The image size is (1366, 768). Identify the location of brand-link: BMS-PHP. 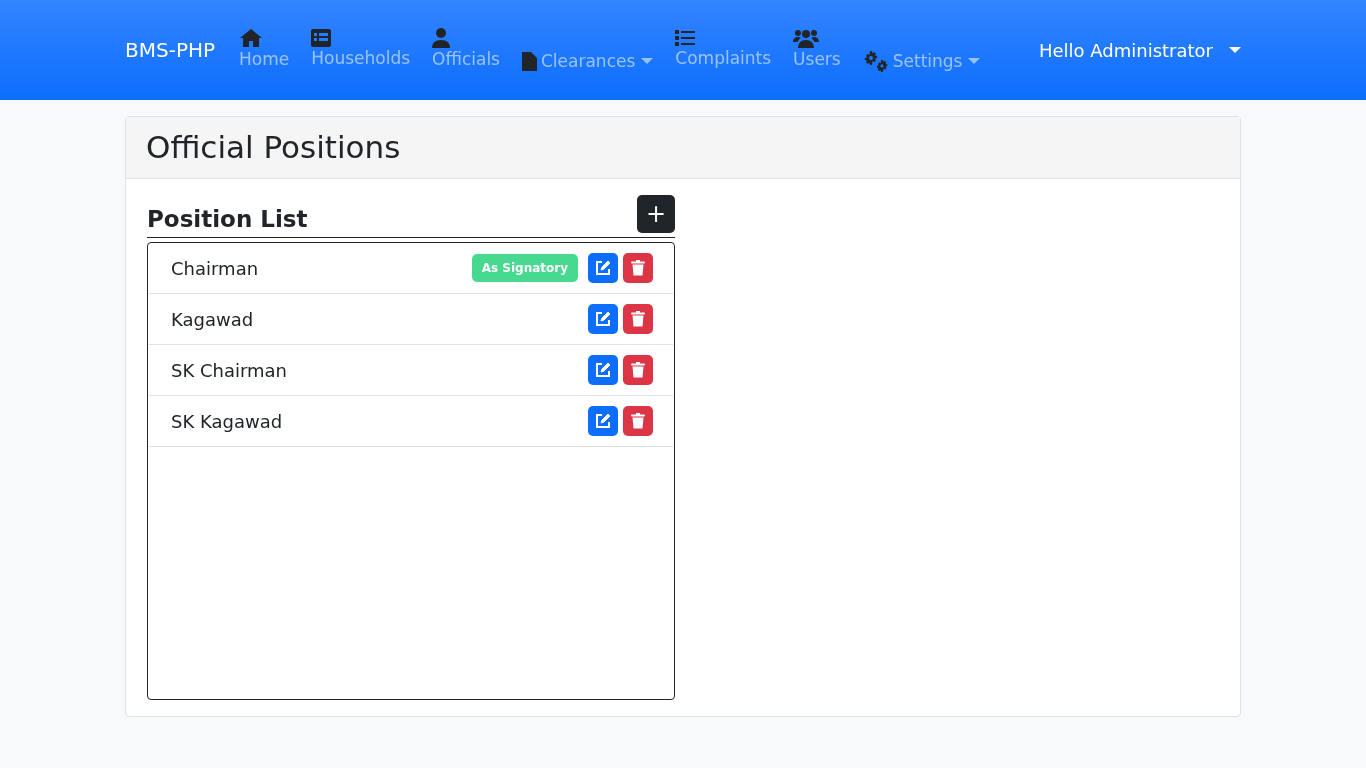
(170, 50).